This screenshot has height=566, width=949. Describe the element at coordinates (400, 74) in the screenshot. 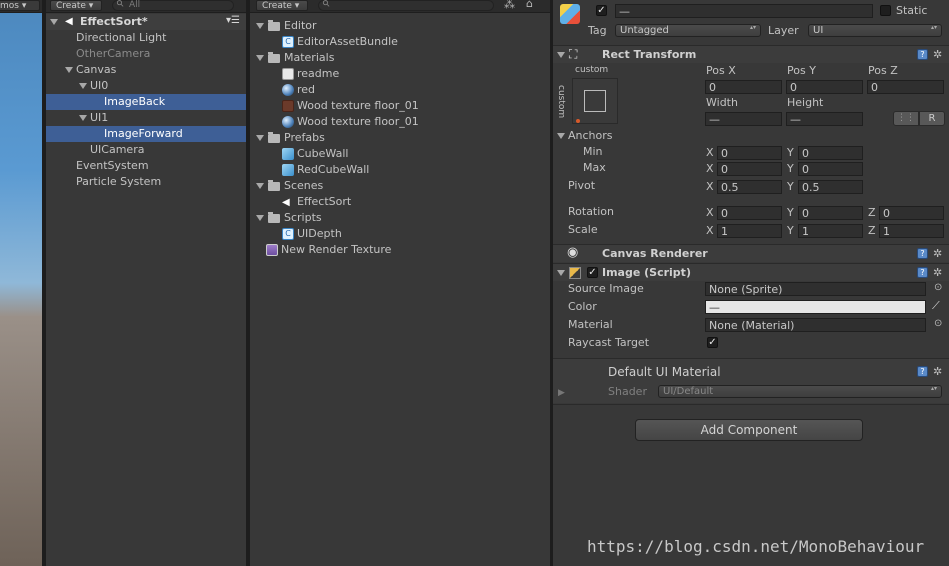

I see `project-asset: readme` at that location.